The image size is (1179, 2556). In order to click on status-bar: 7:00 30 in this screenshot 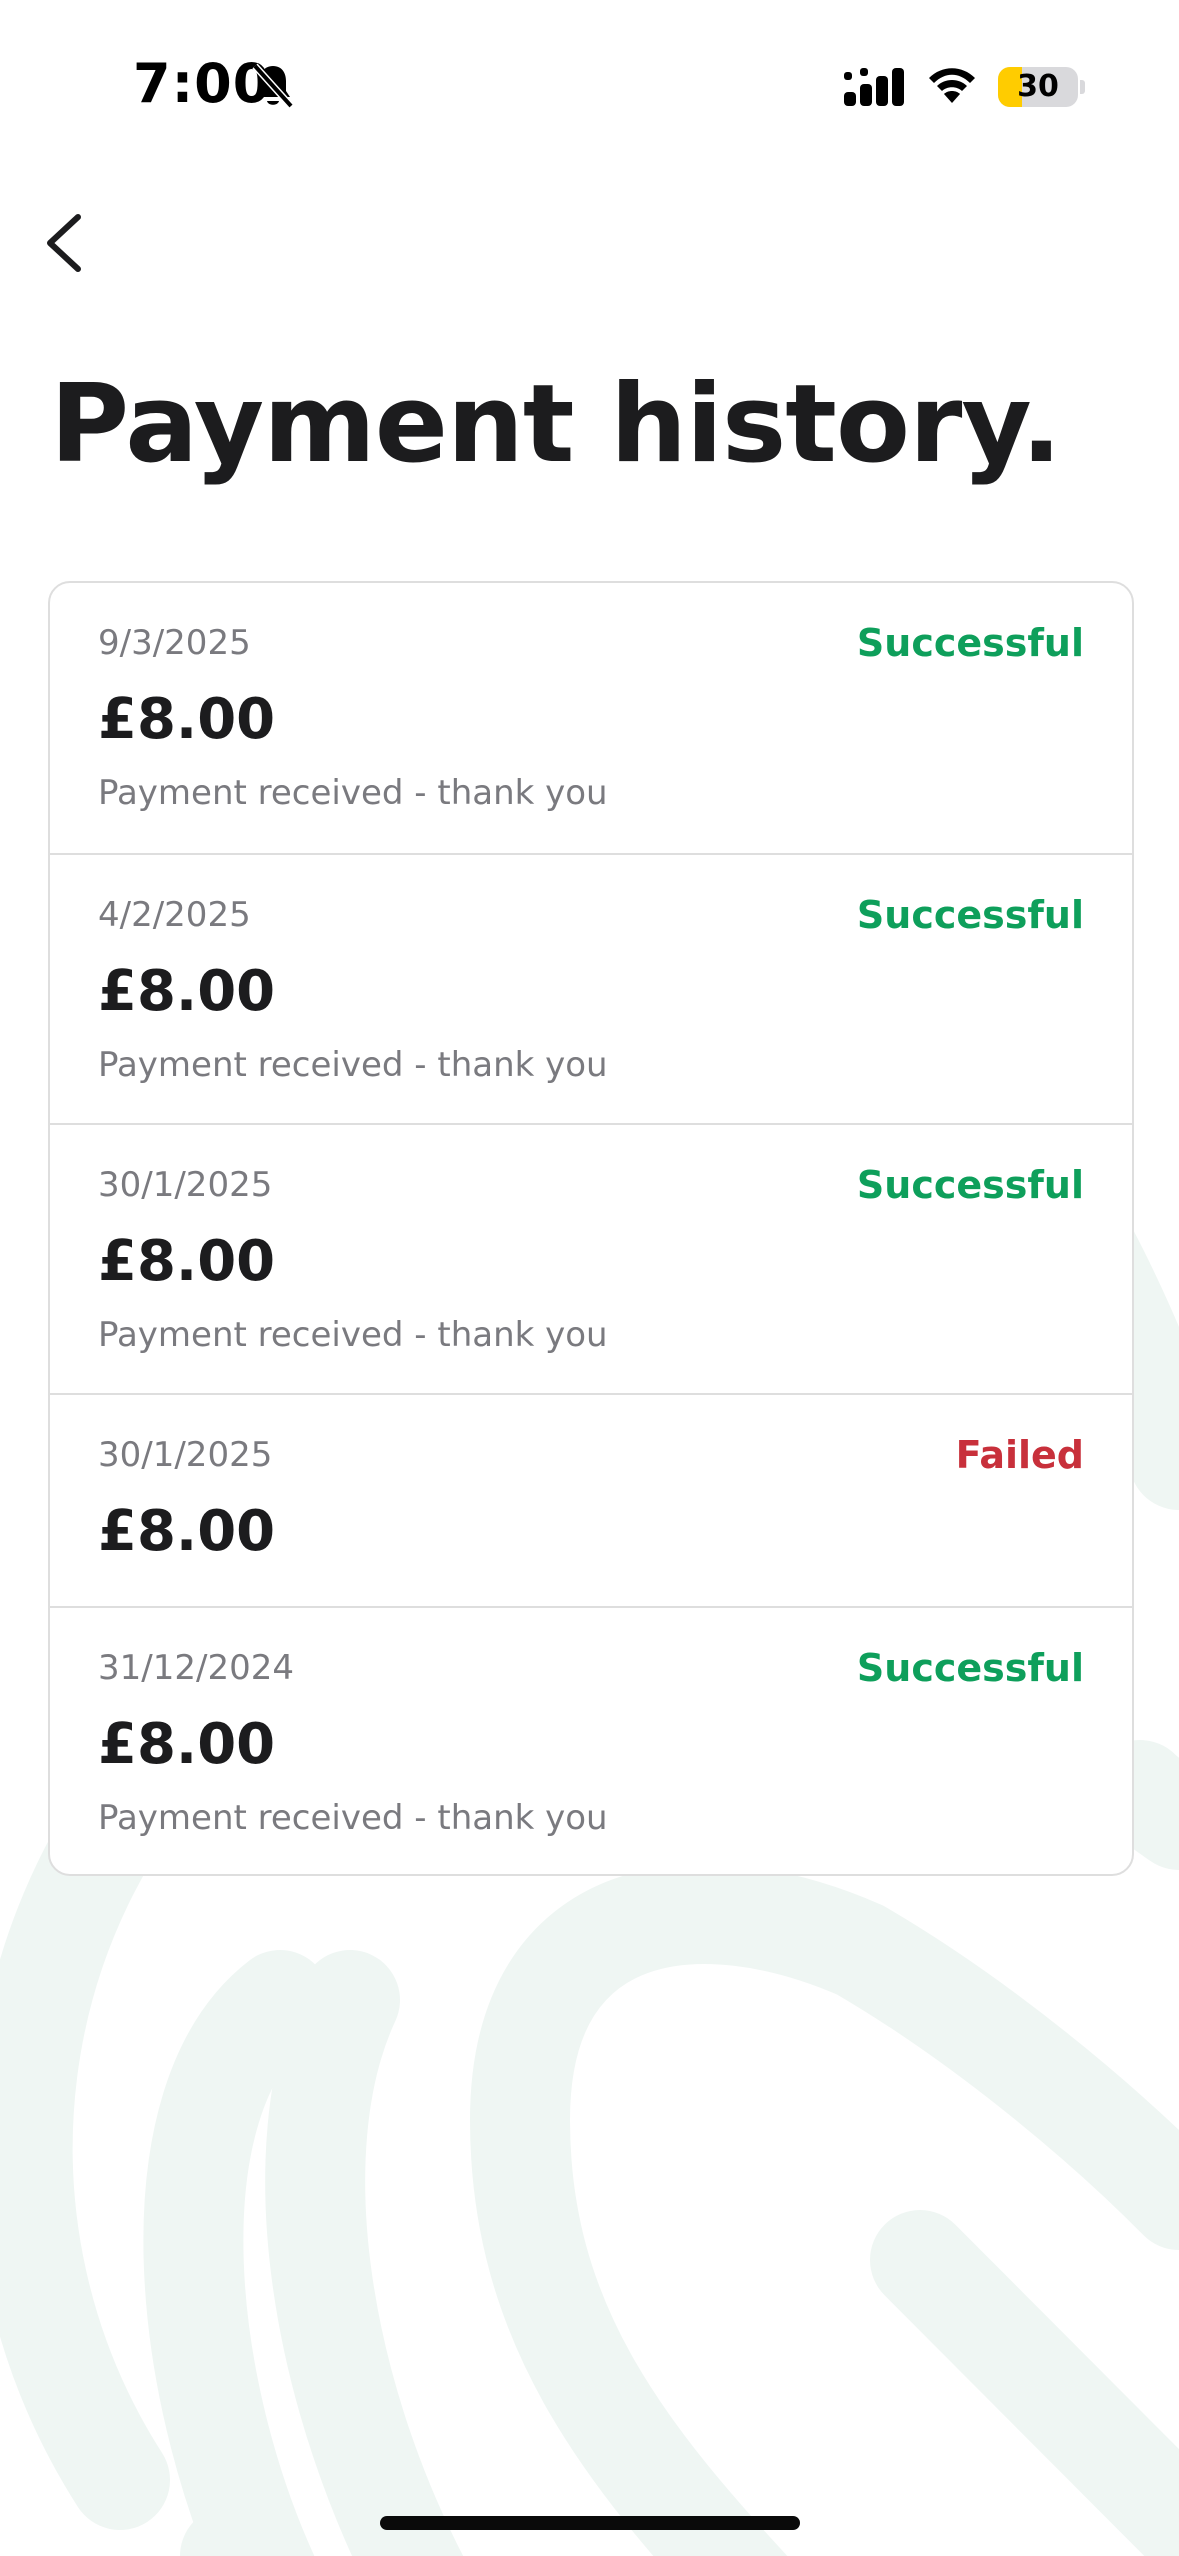, I will do `click(589, 87)`.